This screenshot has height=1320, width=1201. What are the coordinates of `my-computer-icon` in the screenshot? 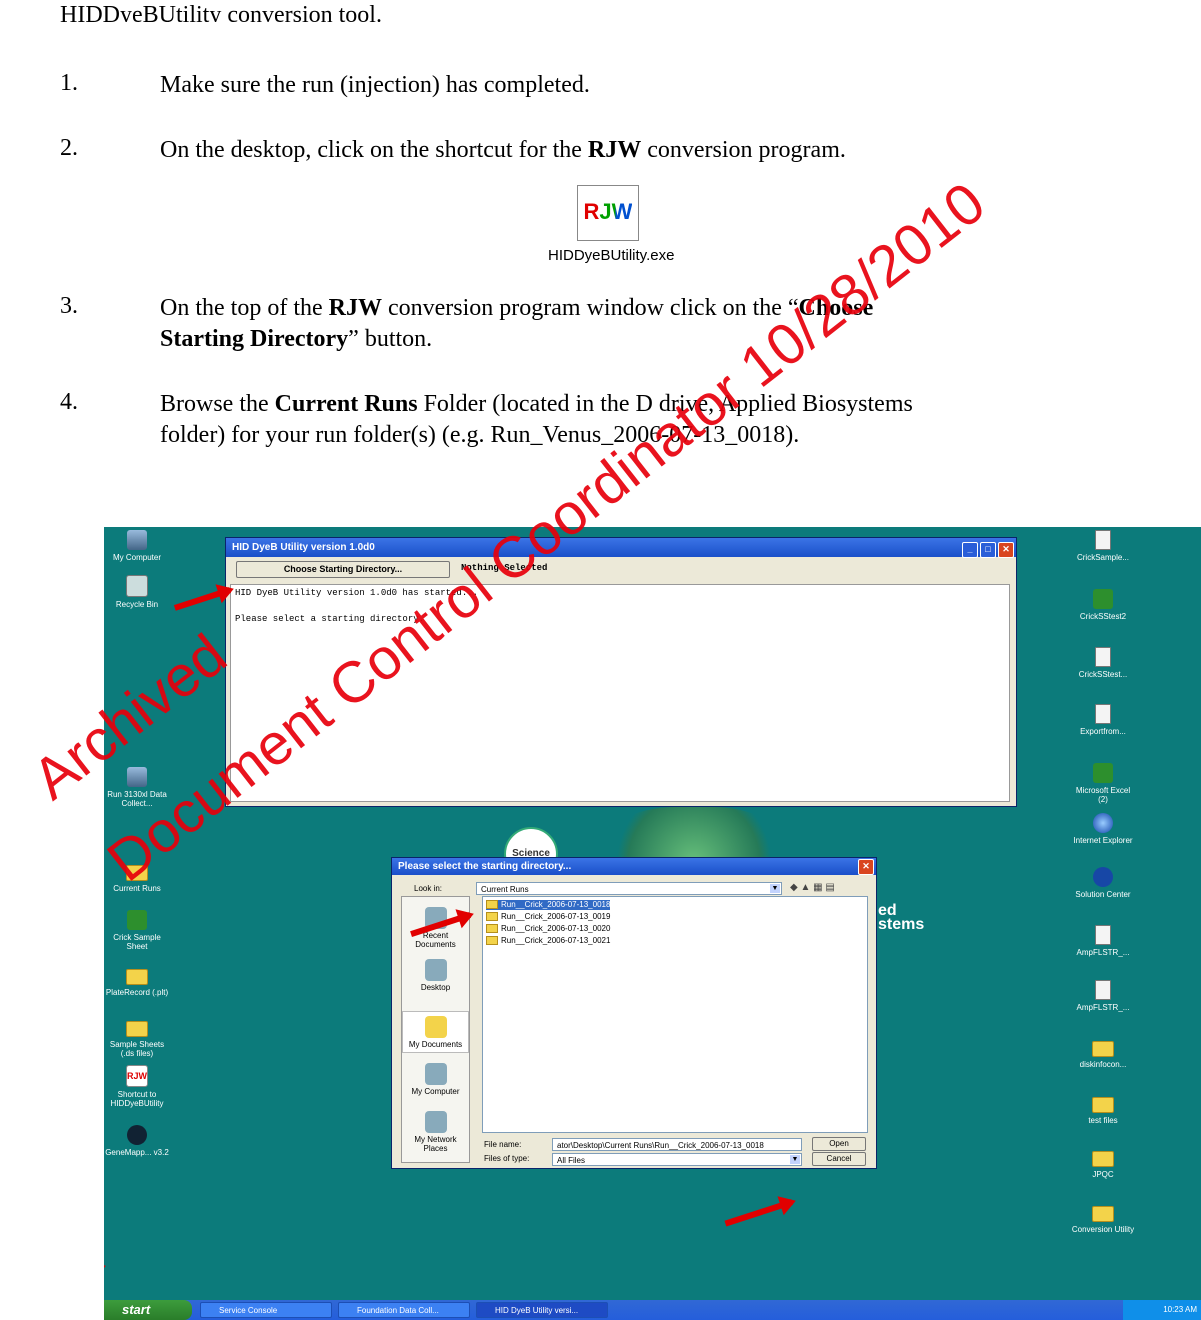 It's located at (435, 1074).